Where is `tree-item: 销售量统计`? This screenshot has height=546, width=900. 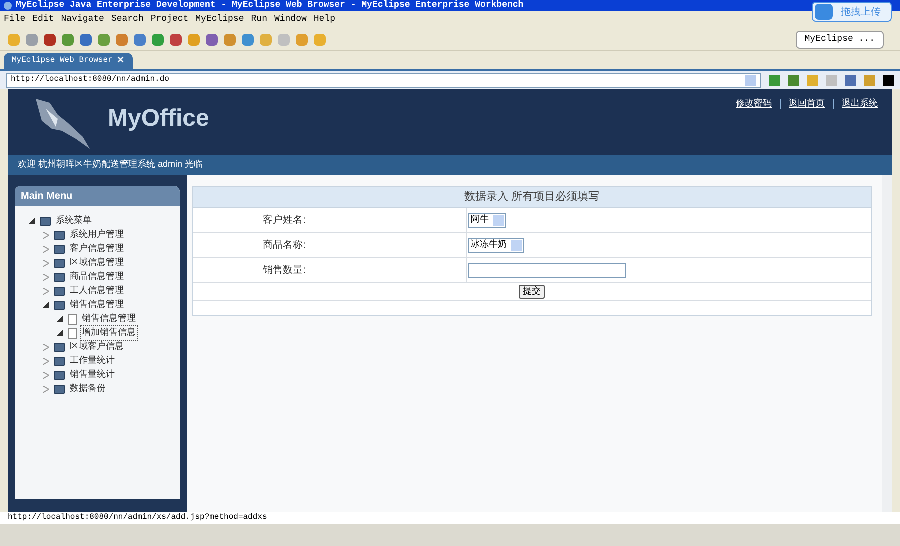 tree-item: 销售量统计 is located at coordinates (92, 375).